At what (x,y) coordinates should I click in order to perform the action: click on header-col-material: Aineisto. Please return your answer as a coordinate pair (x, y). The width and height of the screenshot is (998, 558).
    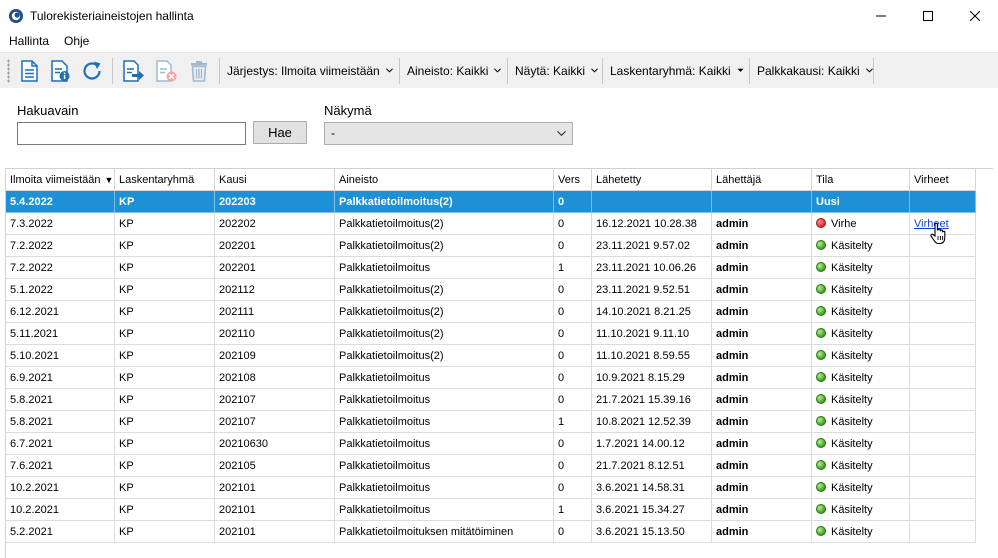
    Looking at the image, I should click on (444, 180).